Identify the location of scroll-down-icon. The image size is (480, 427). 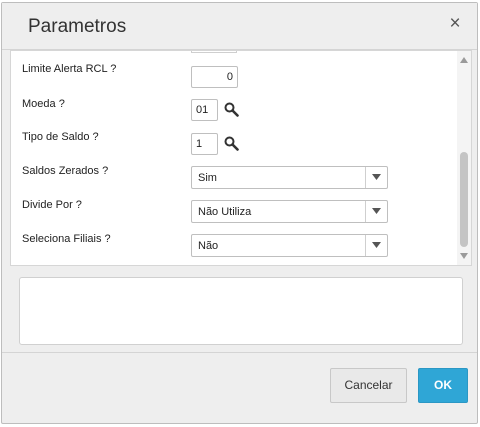
(464, 256).